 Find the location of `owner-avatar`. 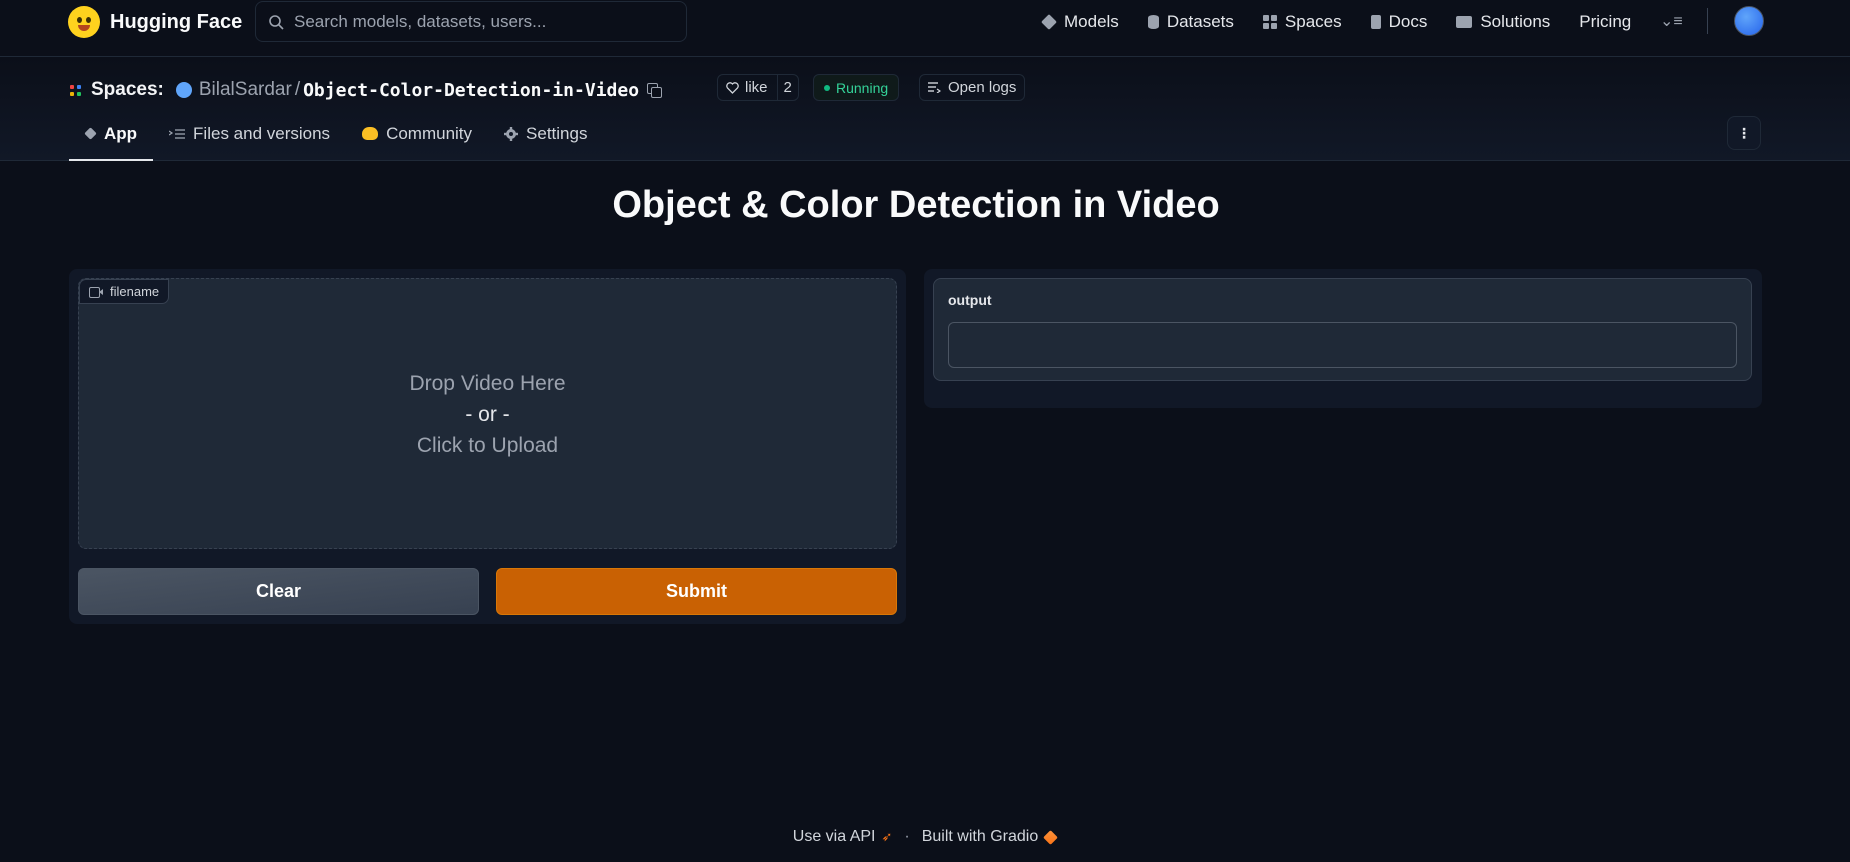

owner-avatar is located at coordinates (183, 90).